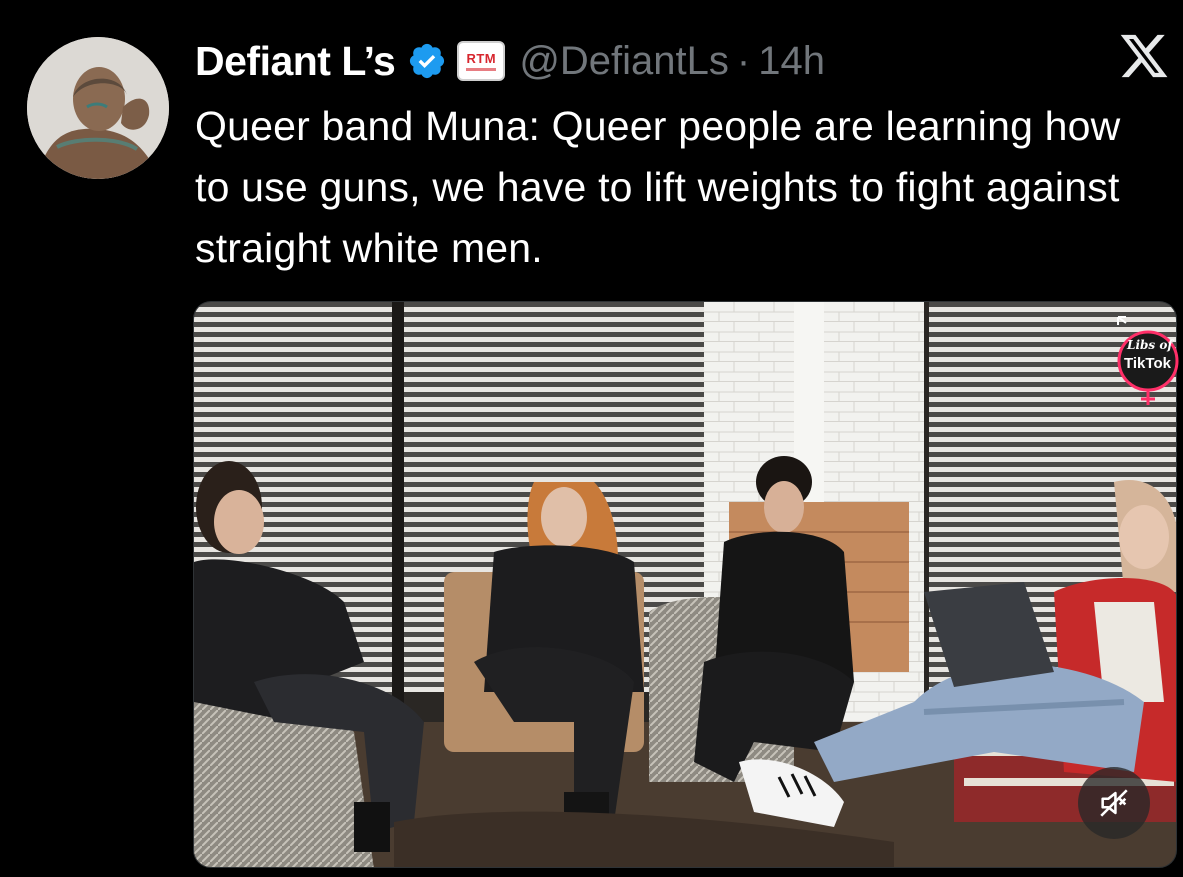 The width and height of the screenshot is (1183, 877). I want to click on affiliation-badge-underline, so click(481, 69).